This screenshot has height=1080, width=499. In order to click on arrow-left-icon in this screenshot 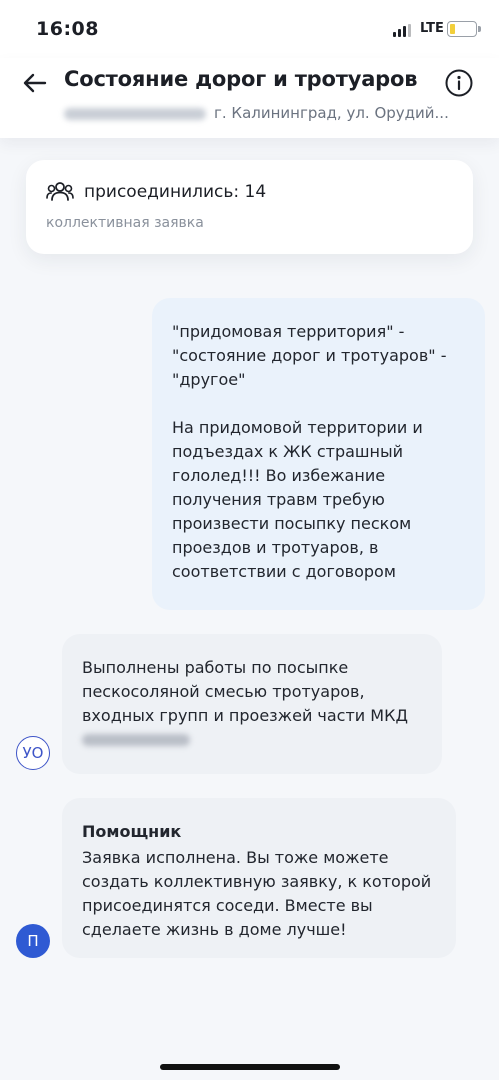, I will do `click(35, 83)`.